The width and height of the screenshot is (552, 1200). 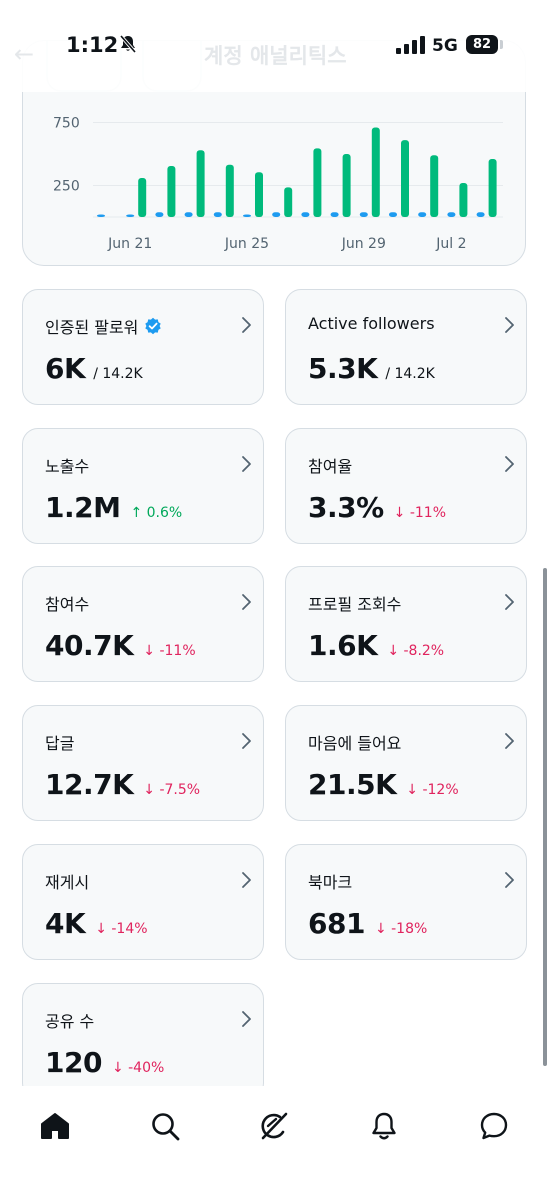 I want to click on card-value: 1.6K ↓ -8.2%, so click(x=376, y=645).